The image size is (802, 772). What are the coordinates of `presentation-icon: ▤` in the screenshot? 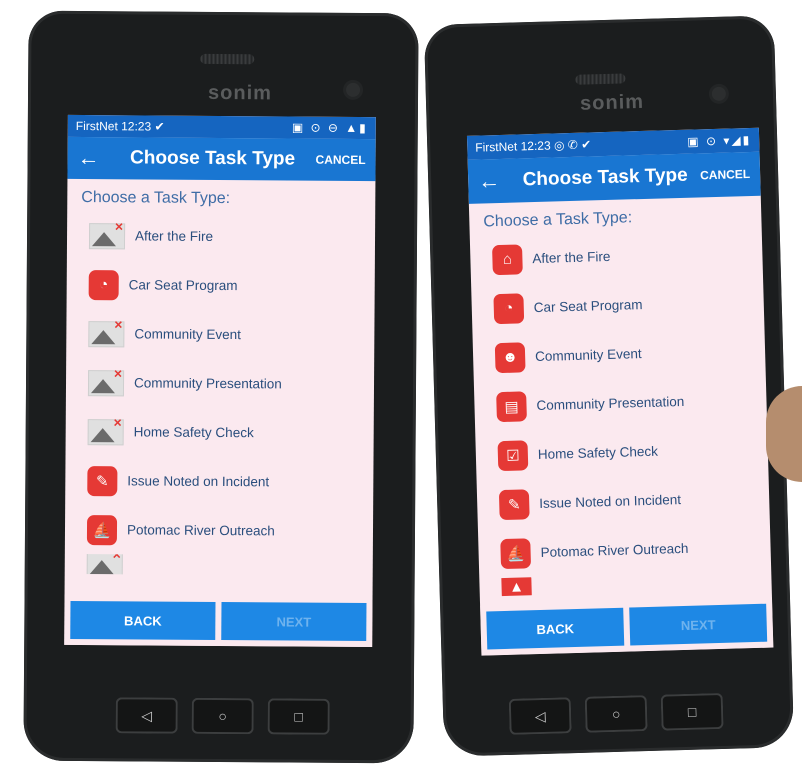 It's located at (511, 406).